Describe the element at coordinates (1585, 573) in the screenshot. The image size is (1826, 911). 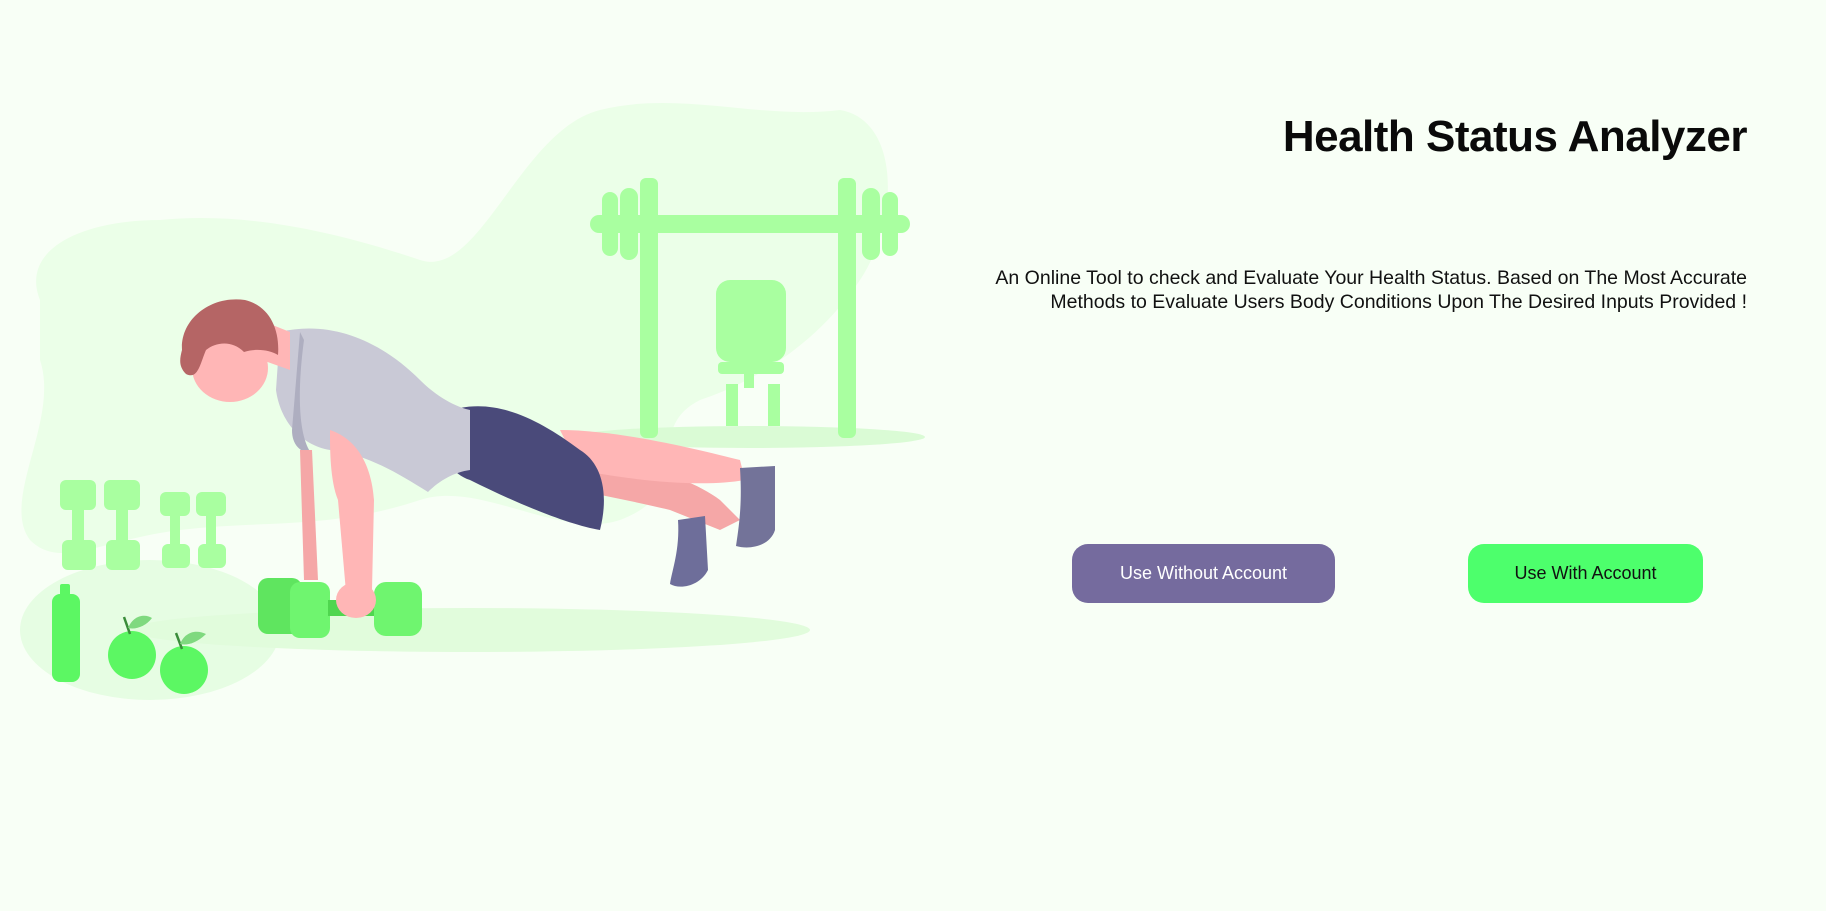
I see `use-with-account-button: Use With Account` at that location.